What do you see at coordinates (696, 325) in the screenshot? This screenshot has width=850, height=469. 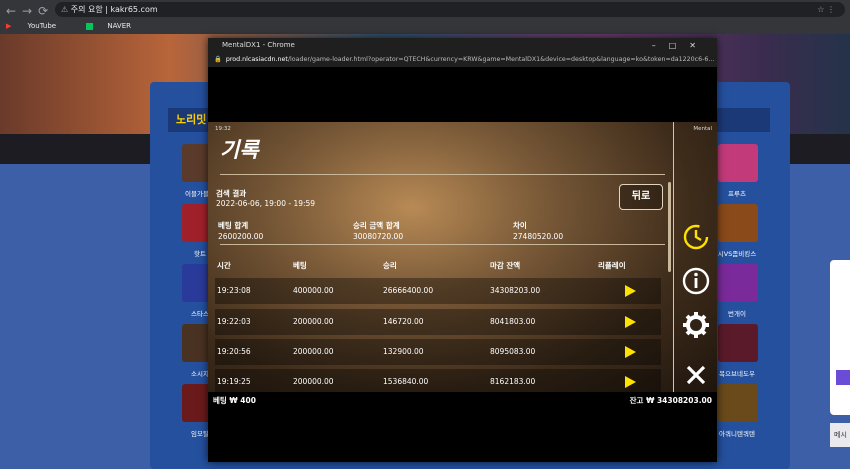 I see `gear-icon` at bounding box center [696, 325].